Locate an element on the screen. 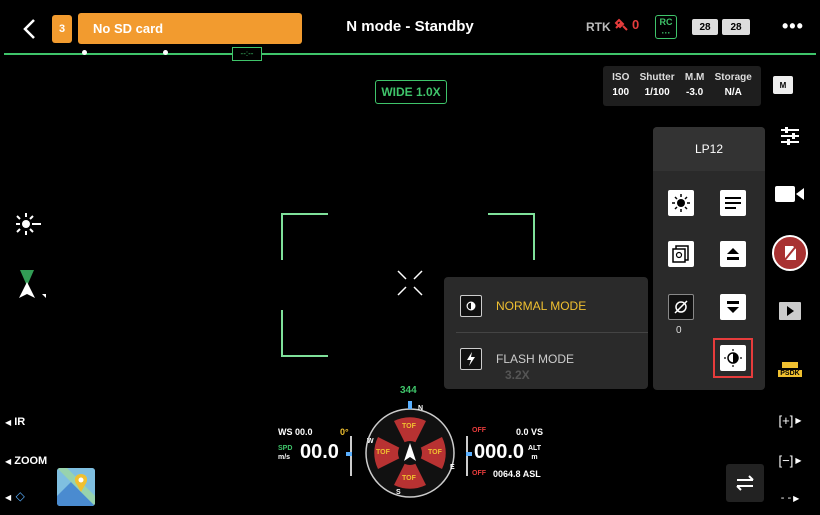 This screenshot has height=515, width=820. zoom-in-button: [+] ▶ is located at coordinates (790, 420).